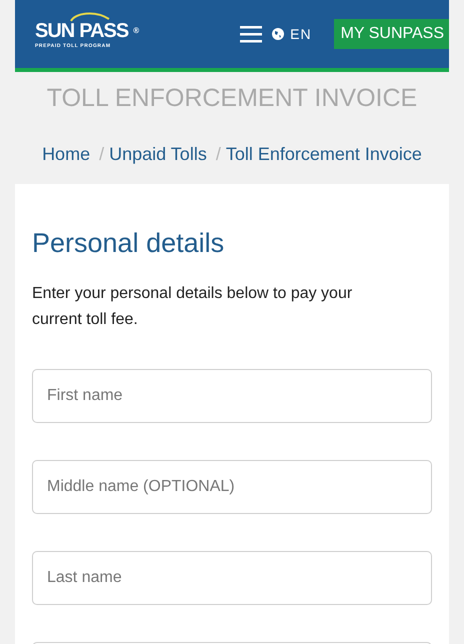 The height and width of the screenshot is (644, 464). What do you see at coordinates (66, 154) in the screenshot?
I see `breadcrumb-link: Home` at bounding box center [66, 154].